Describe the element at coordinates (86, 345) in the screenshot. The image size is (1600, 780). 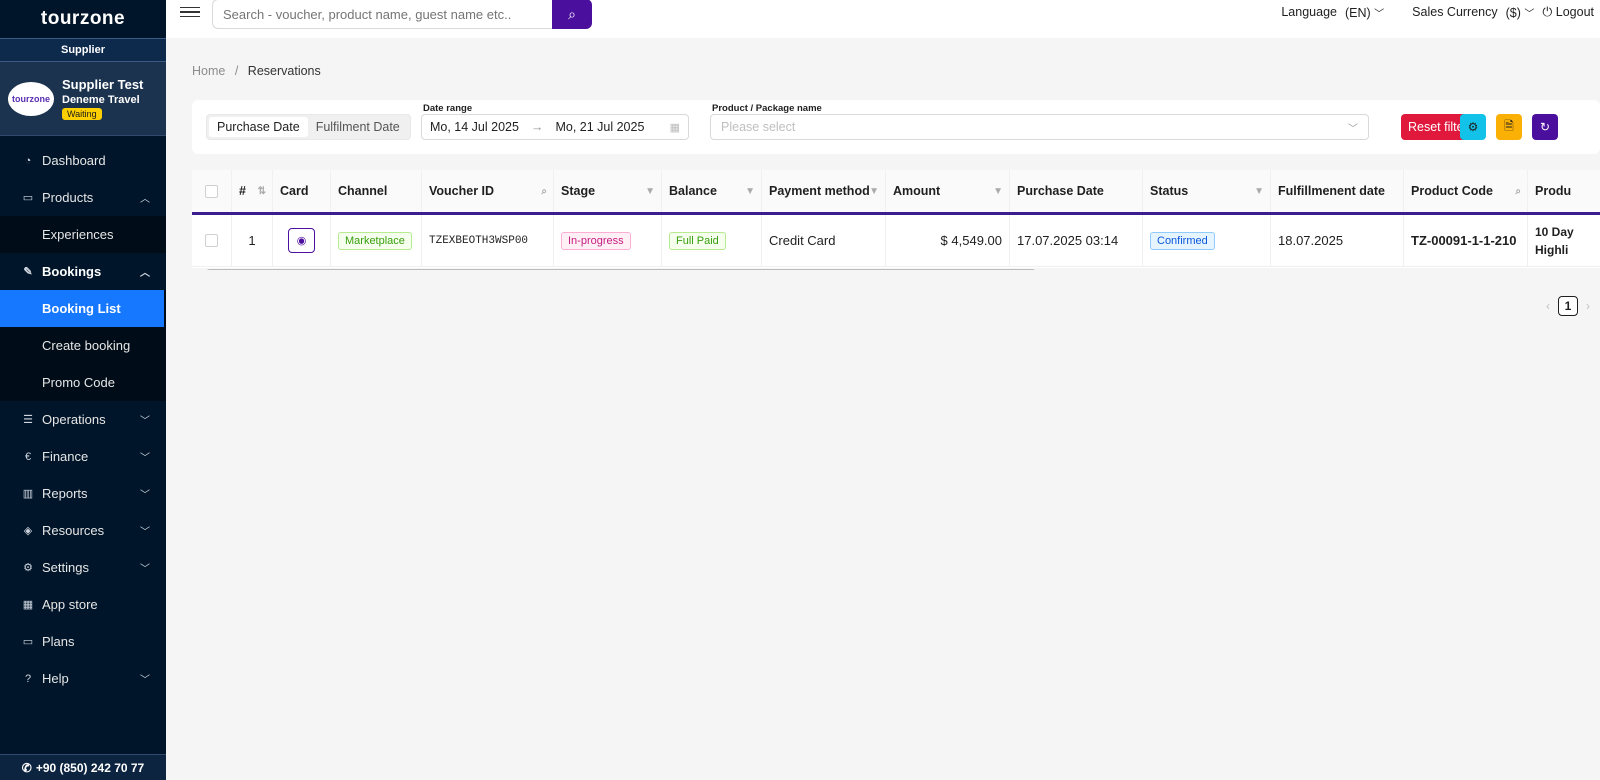
I see `sidebar-item-label: Create booking` at that location.